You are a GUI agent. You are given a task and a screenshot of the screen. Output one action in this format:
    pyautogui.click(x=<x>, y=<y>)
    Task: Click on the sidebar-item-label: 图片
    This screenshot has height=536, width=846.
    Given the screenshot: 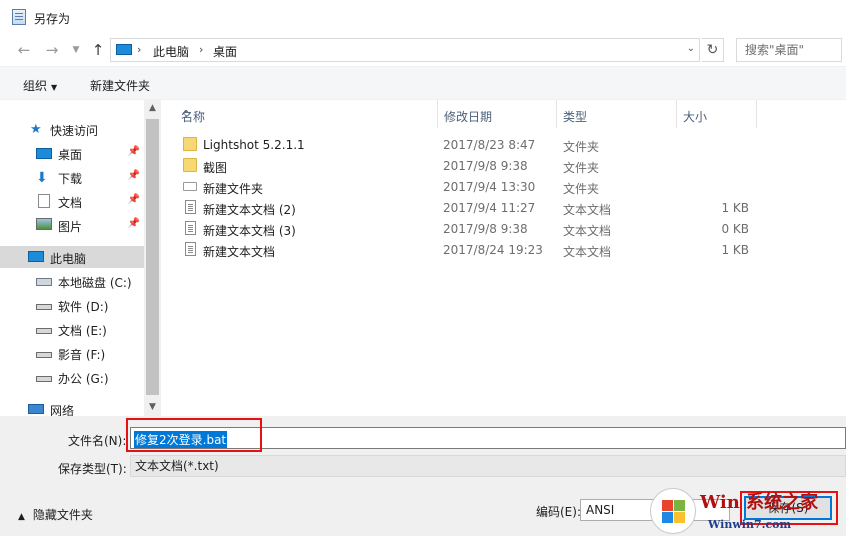 What is the action you would take?
    pyautogui.click(x=70, y=227)
    